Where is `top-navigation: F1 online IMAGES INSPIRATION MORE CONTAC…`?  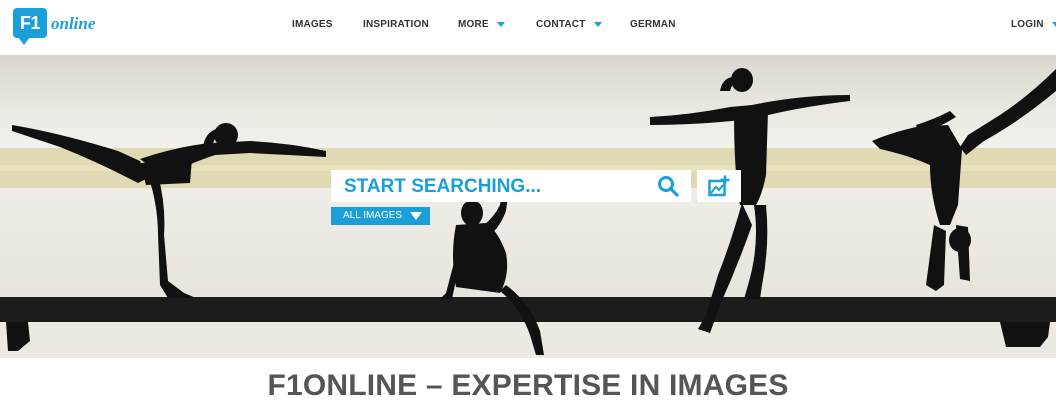
top-navigation: F1 online IMAGES INSPIRATION MORE CONTAC… is located at coordinates (528, 27).